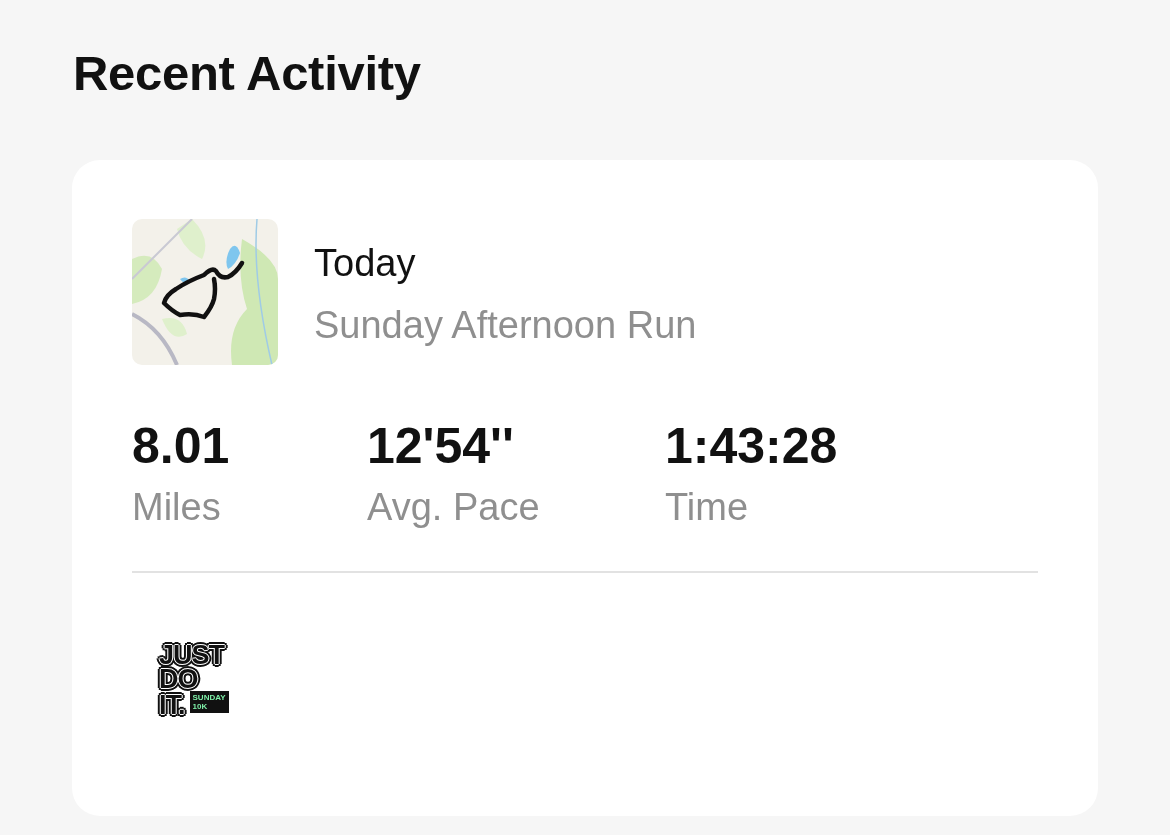  What do you see at coordinates (181, 446) in the screenshot?
I see `stat-value: 8.01` at bounding box center [181, 446].